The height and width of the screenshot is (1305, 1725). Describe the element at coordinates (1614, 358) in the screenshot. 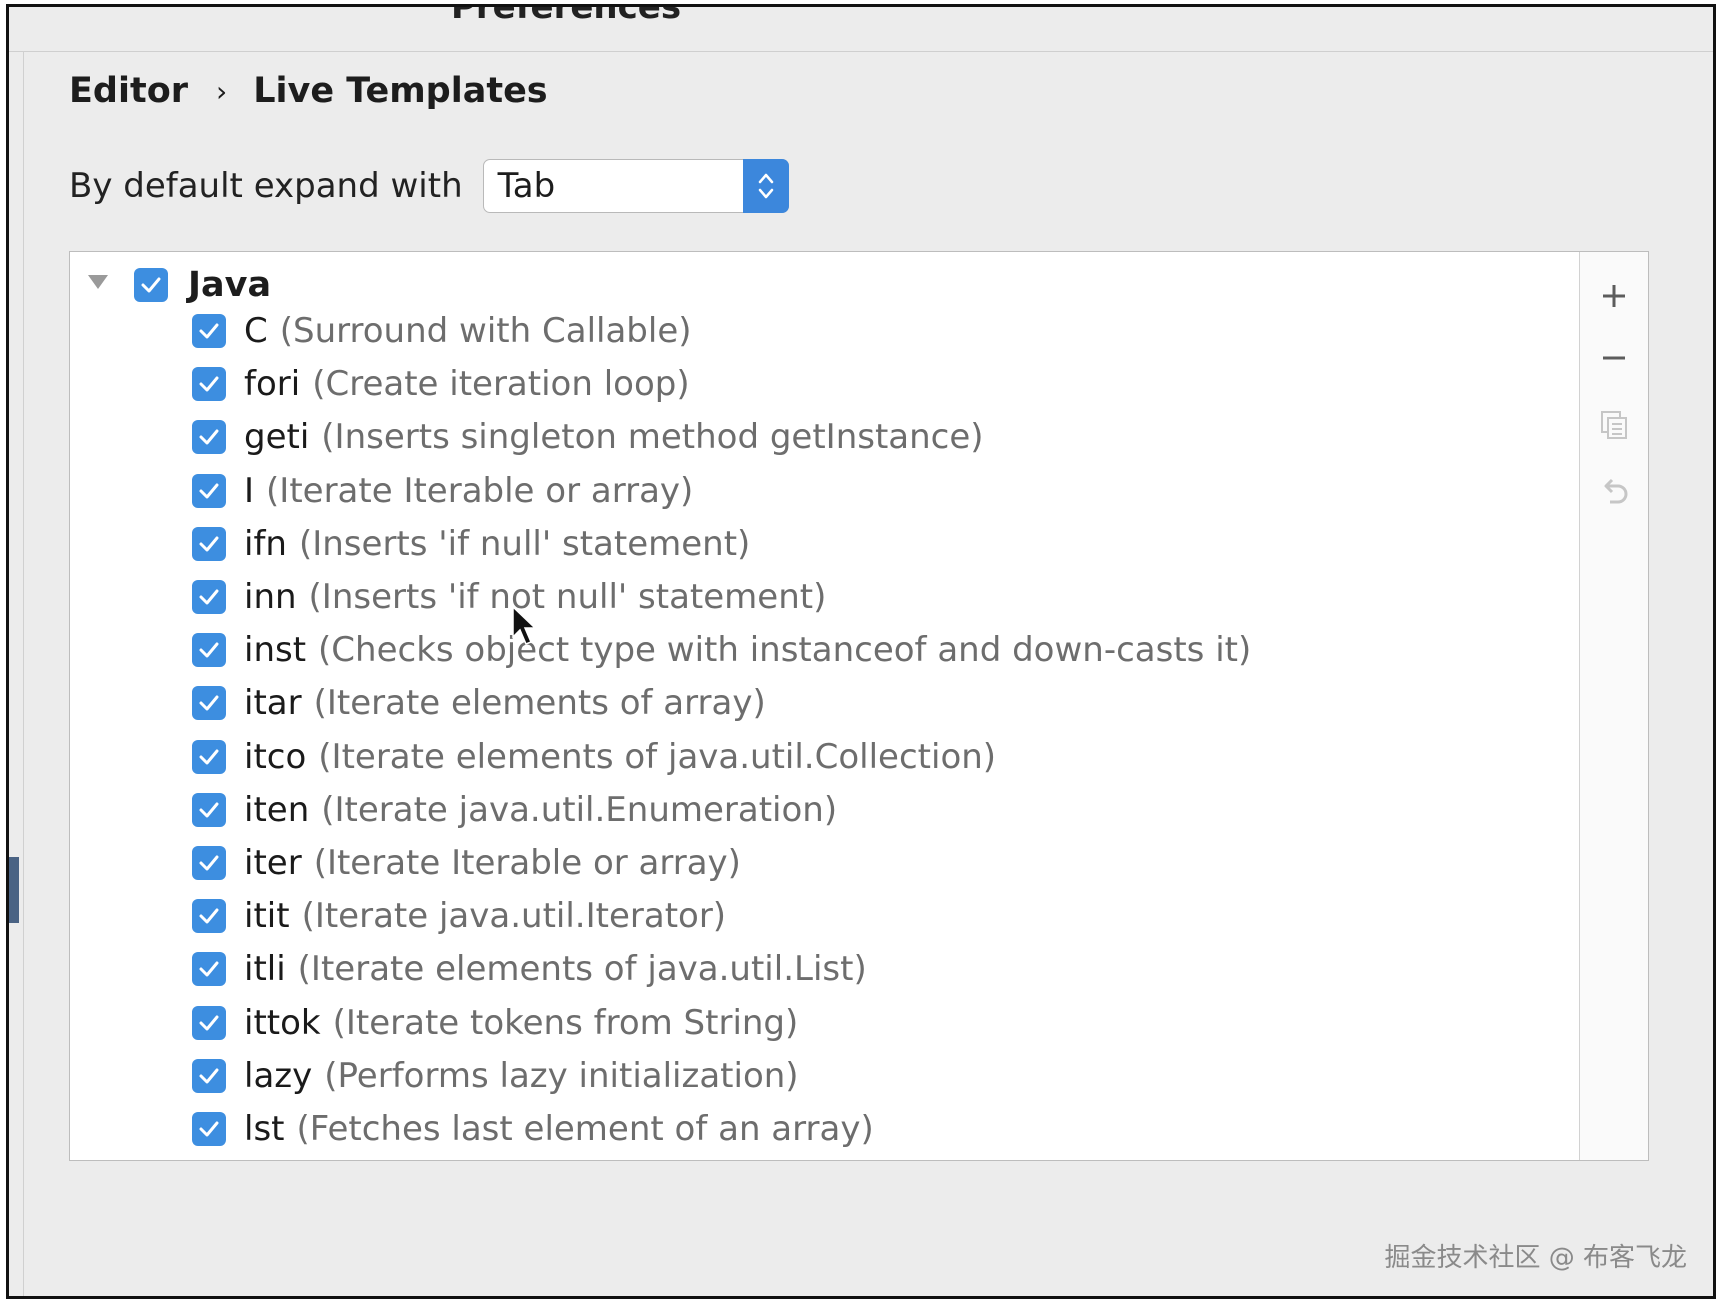

I see `minus-icon` at that location.